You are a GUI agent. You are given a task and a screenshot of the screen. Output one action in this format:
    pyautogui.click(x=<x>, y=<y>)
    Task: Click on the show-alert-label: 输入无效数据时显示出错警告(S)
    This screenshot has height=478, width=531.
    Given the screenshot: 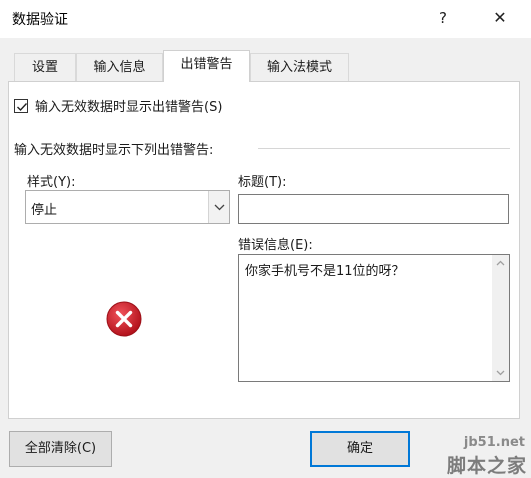 What is the action you would take?
    pyautogui.click(x=129, y=107)
    